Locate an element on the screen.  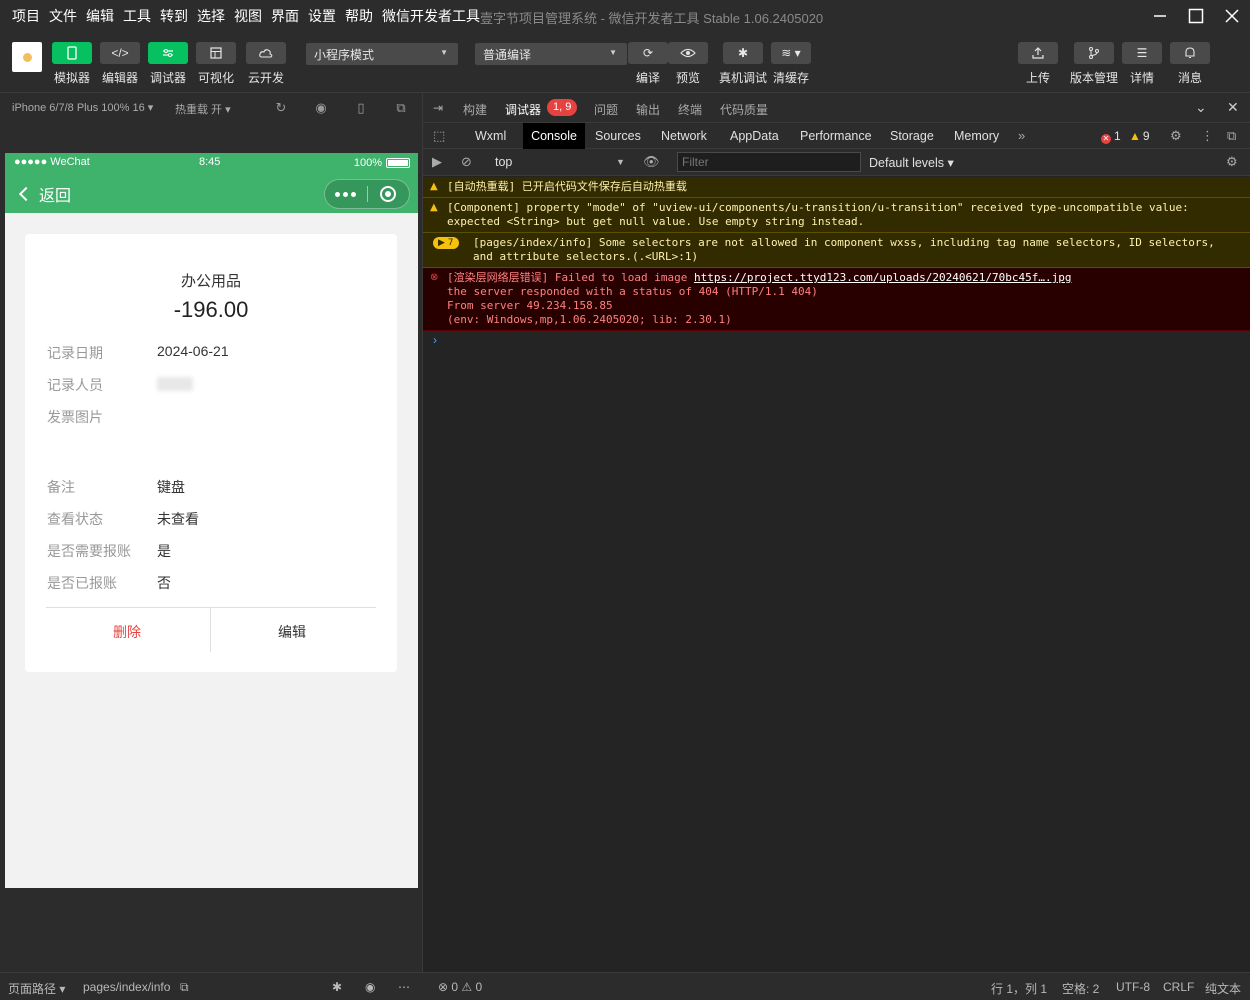
log-levels-select: Default levels ▾ is located at coordinates (911, 162).